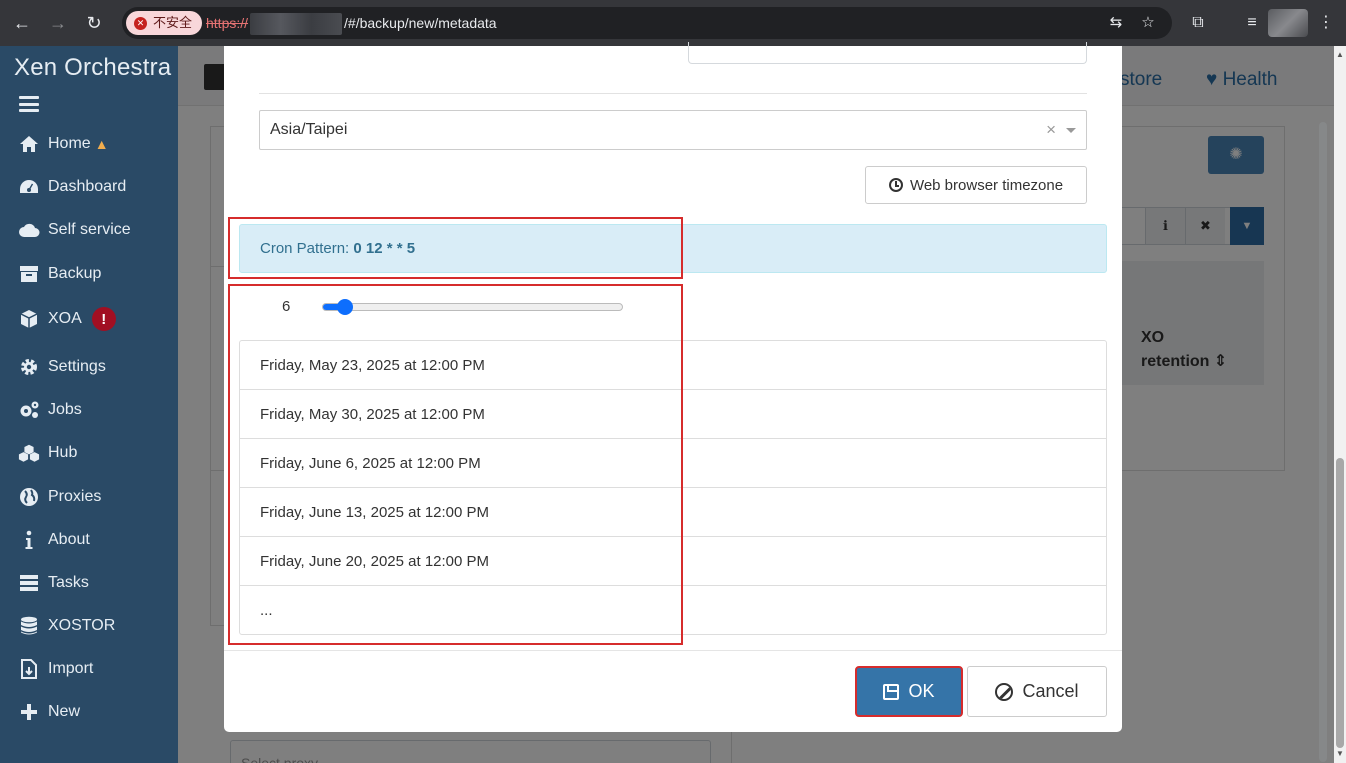 The image size is (1346, 763). Describe the element at coordinates (1340, 603) in the screenshot. I see `scroll-thumb` at that location.